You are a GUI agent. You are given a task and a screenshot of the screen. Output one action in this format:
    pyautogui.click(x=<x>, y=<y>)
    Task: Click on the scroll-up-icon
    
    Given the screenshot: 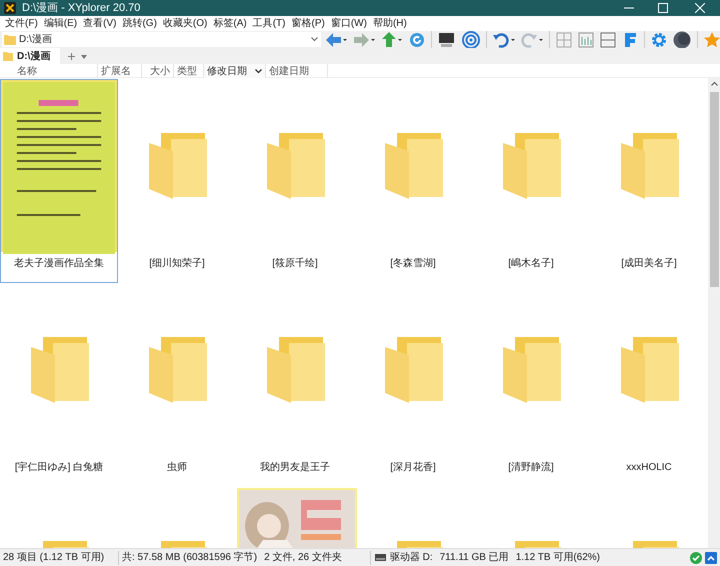 What is the action you would take?
    pyautogui.click(x=714, y=83)
    